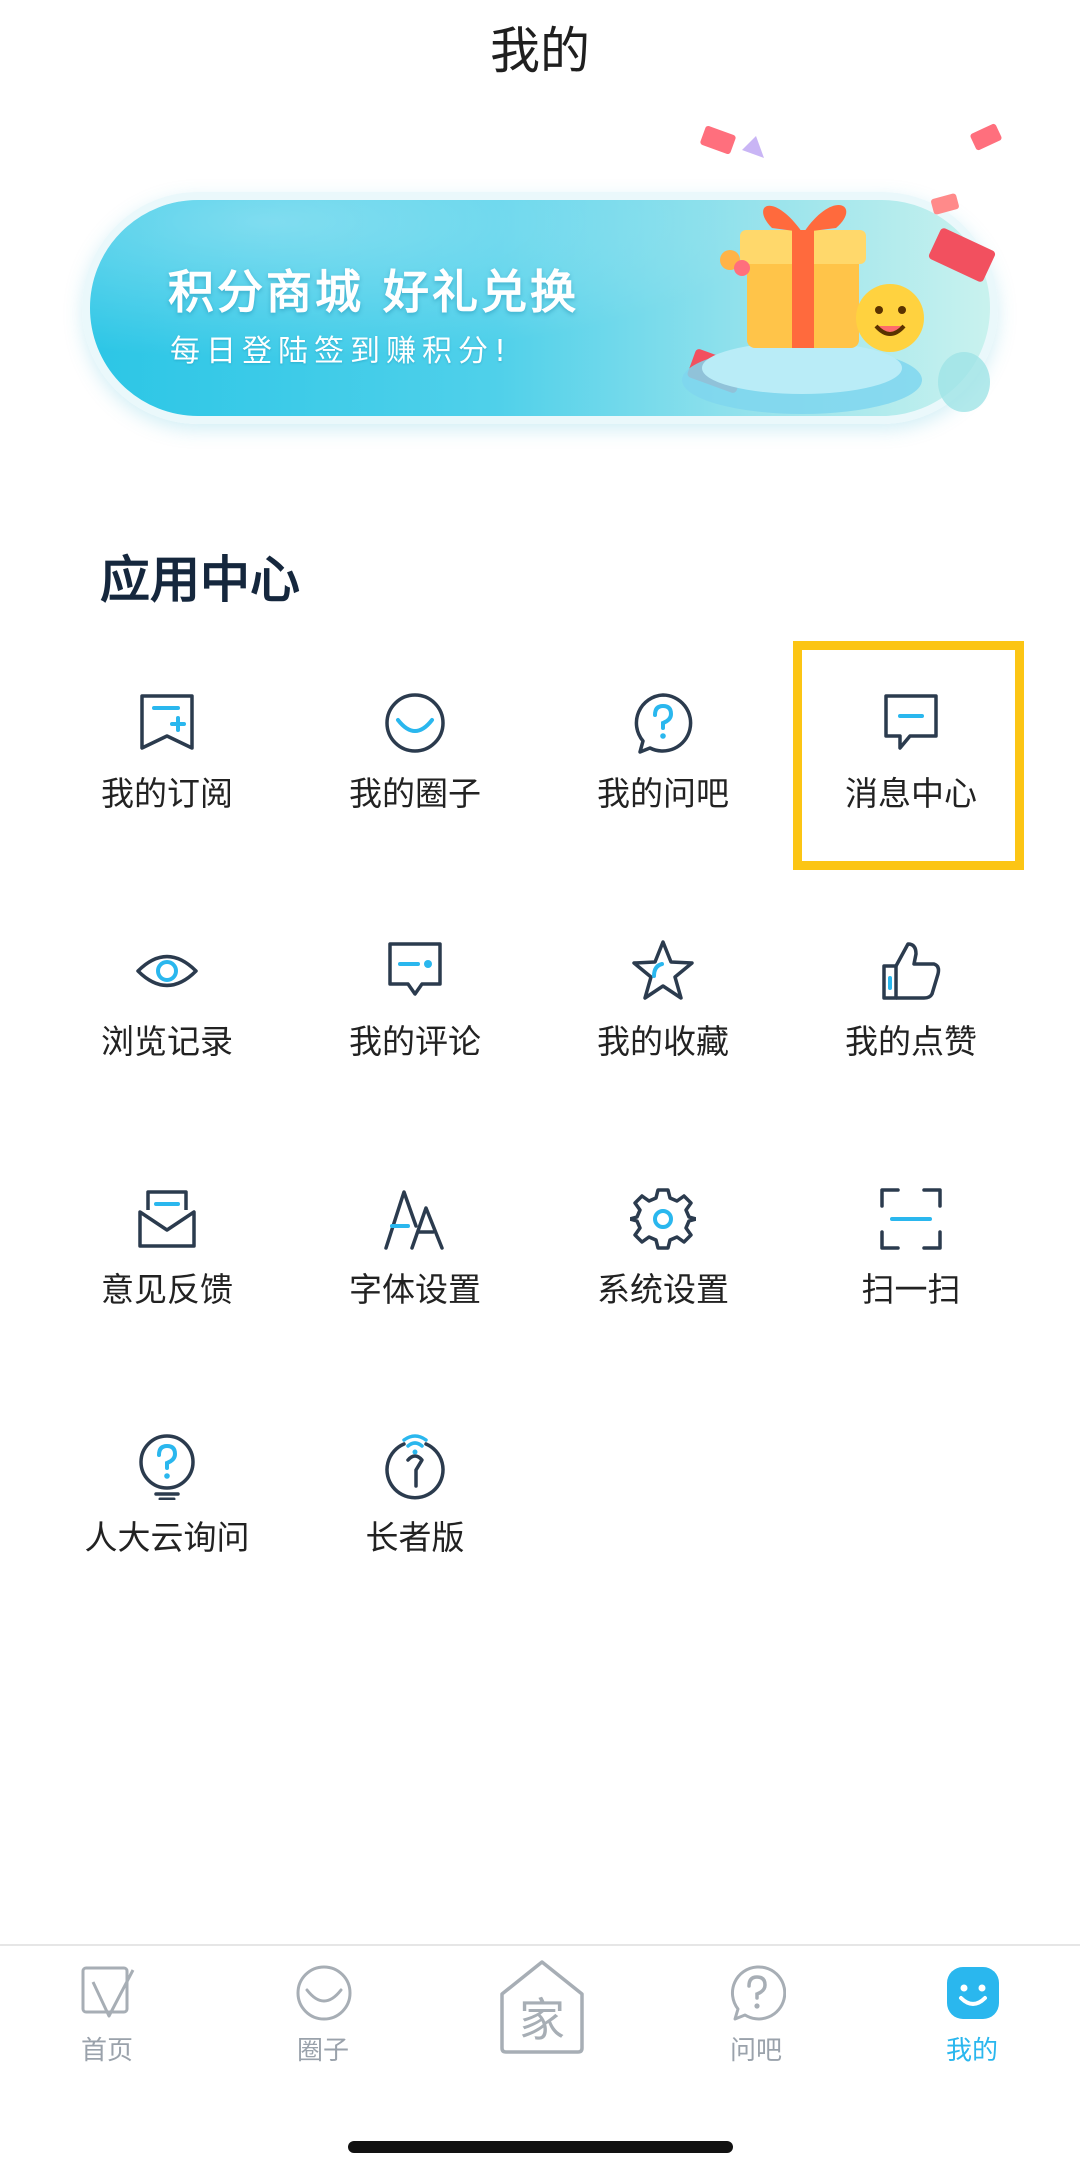 The width and height of the screenshot is (1080, 2177). I want to click on home-icon, so click(108, 1992).